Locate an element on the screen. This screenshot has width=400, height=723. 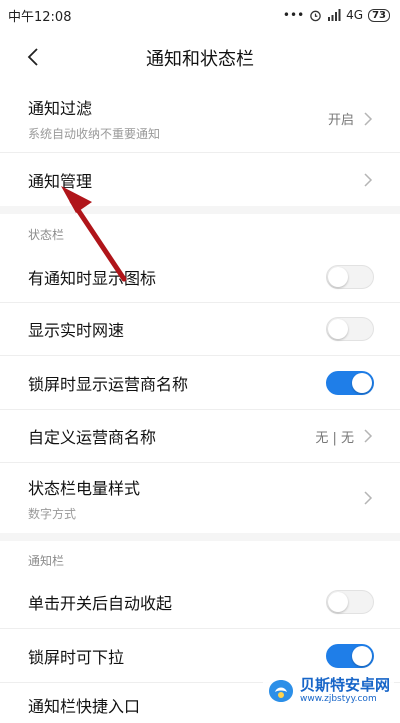
network-type: 4G is located at coordinates (355, 15).